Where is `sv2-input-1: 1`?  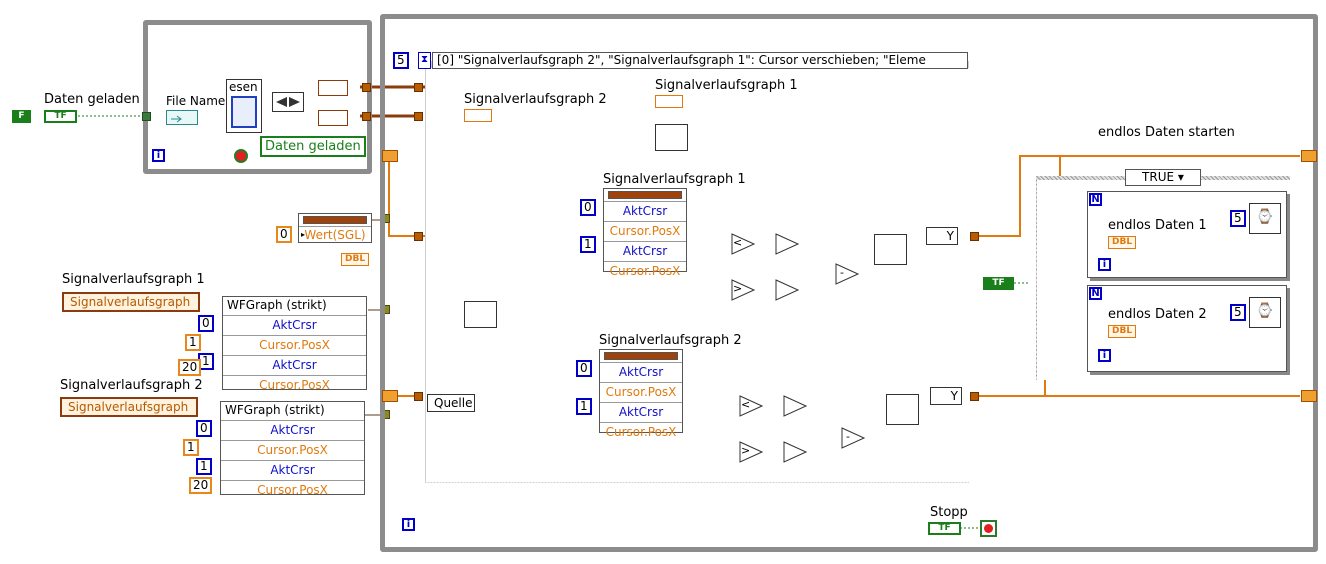
sv2-input-1: 1 is located at coordinates (191, 447).